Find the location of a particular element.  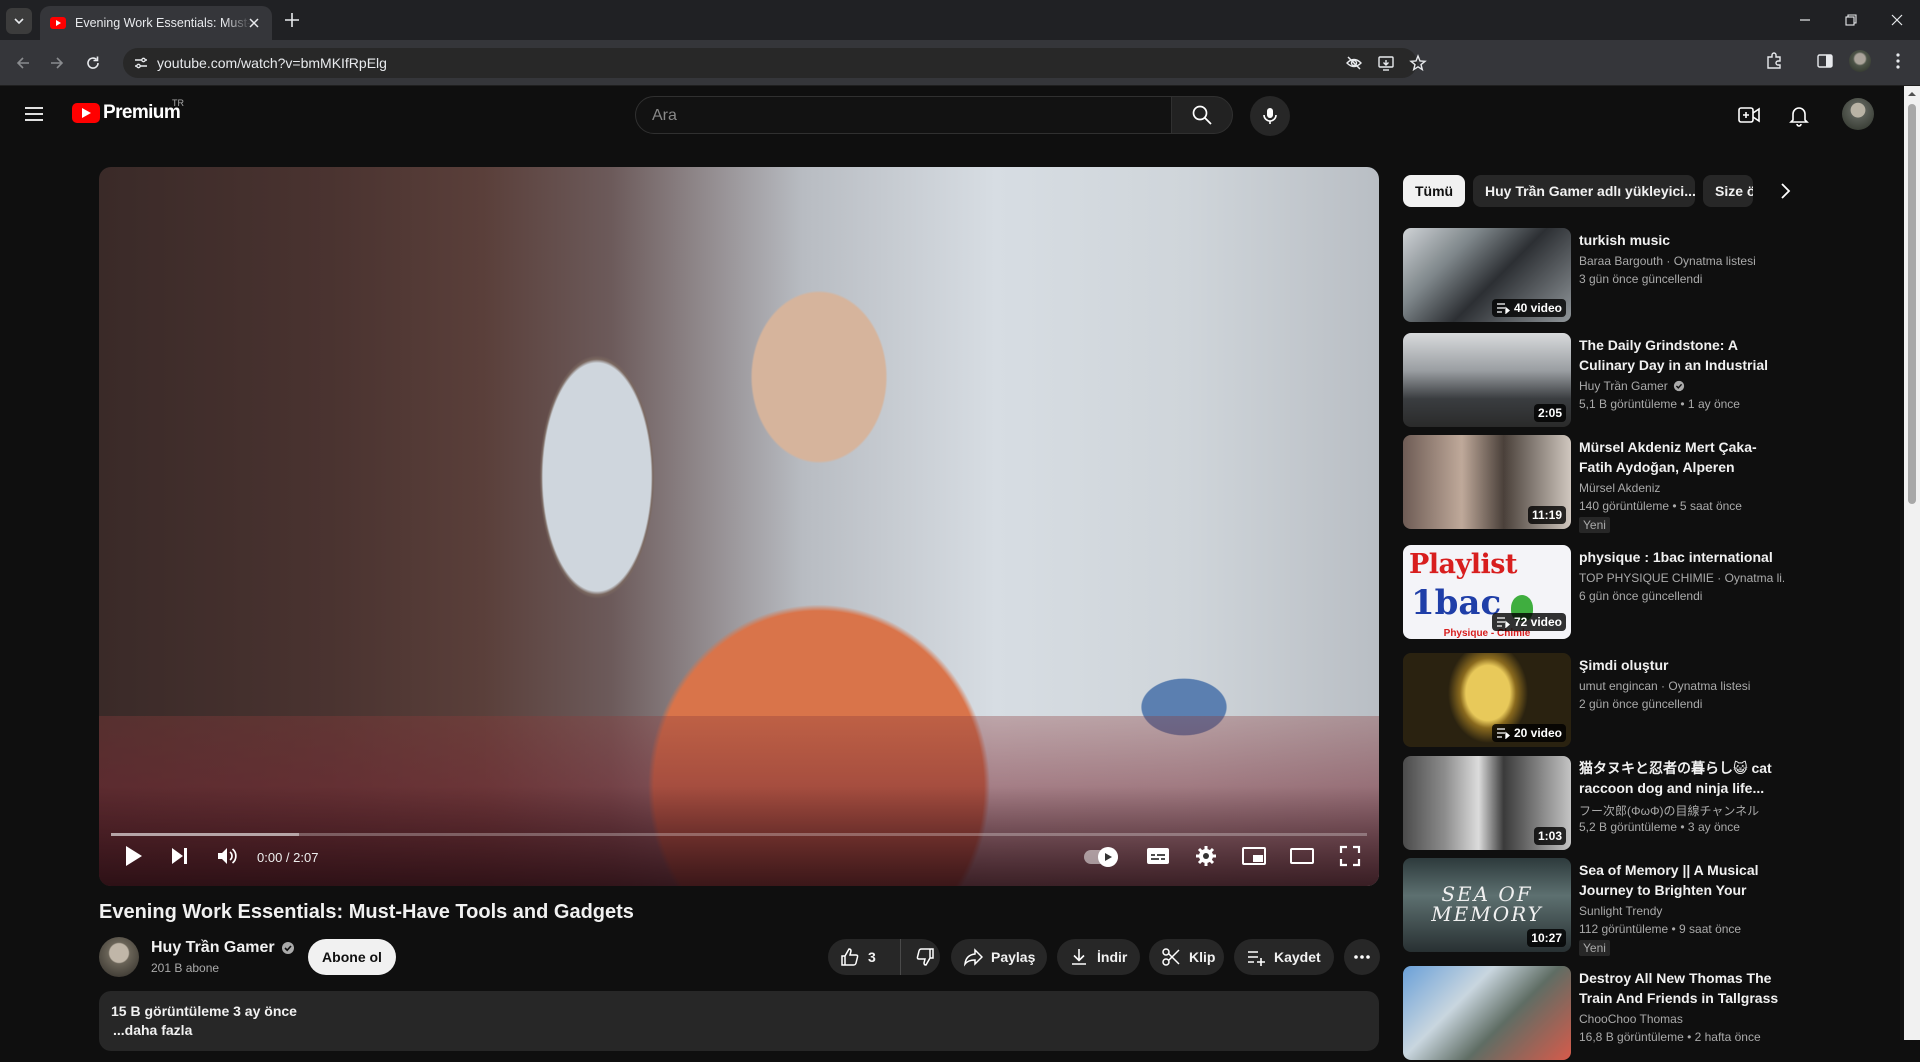

view-stats: 15 B görüntüleme 3 ay önce is located at coordinates (204, 1011).